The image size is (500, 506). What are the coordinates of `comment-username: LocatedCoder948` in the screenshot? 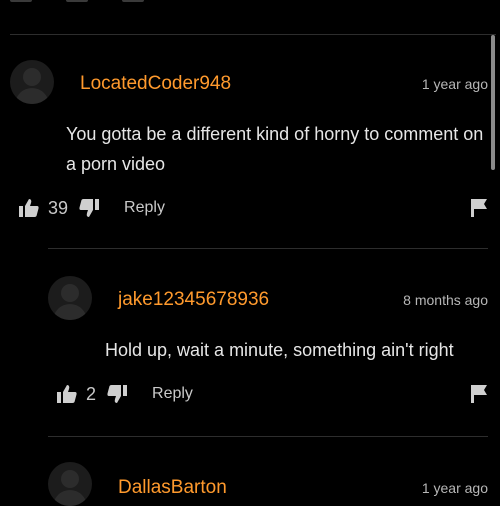 It's located at (155, 84).